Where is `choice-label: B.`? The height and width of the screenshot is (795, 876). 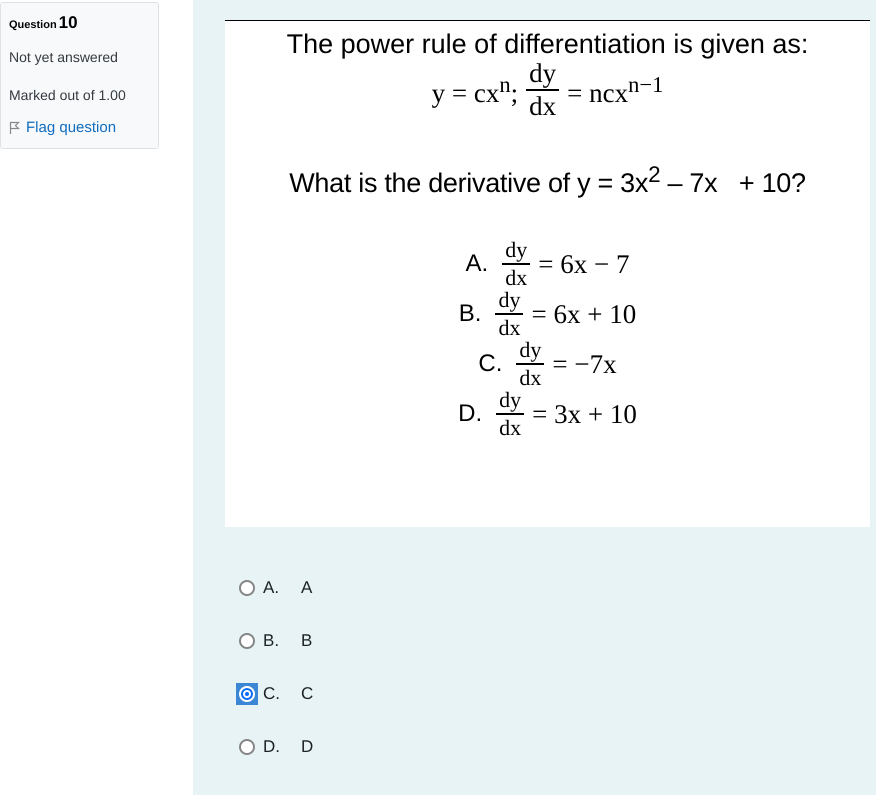 choice-label: B. is located at coordinates (470, 314).